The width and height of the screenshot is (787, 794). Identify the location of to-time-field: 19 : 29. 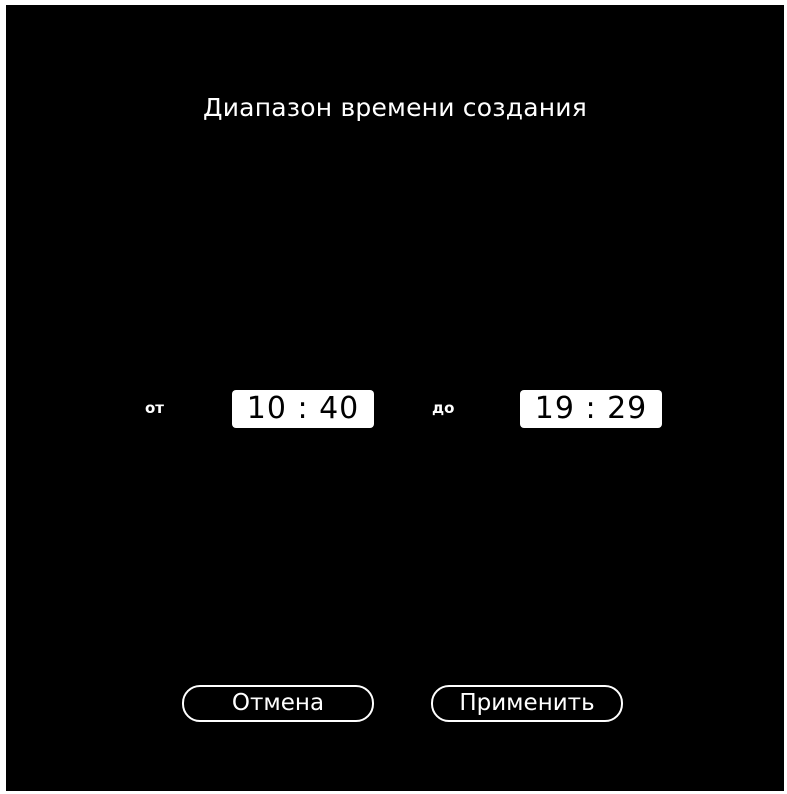
(591, 409).